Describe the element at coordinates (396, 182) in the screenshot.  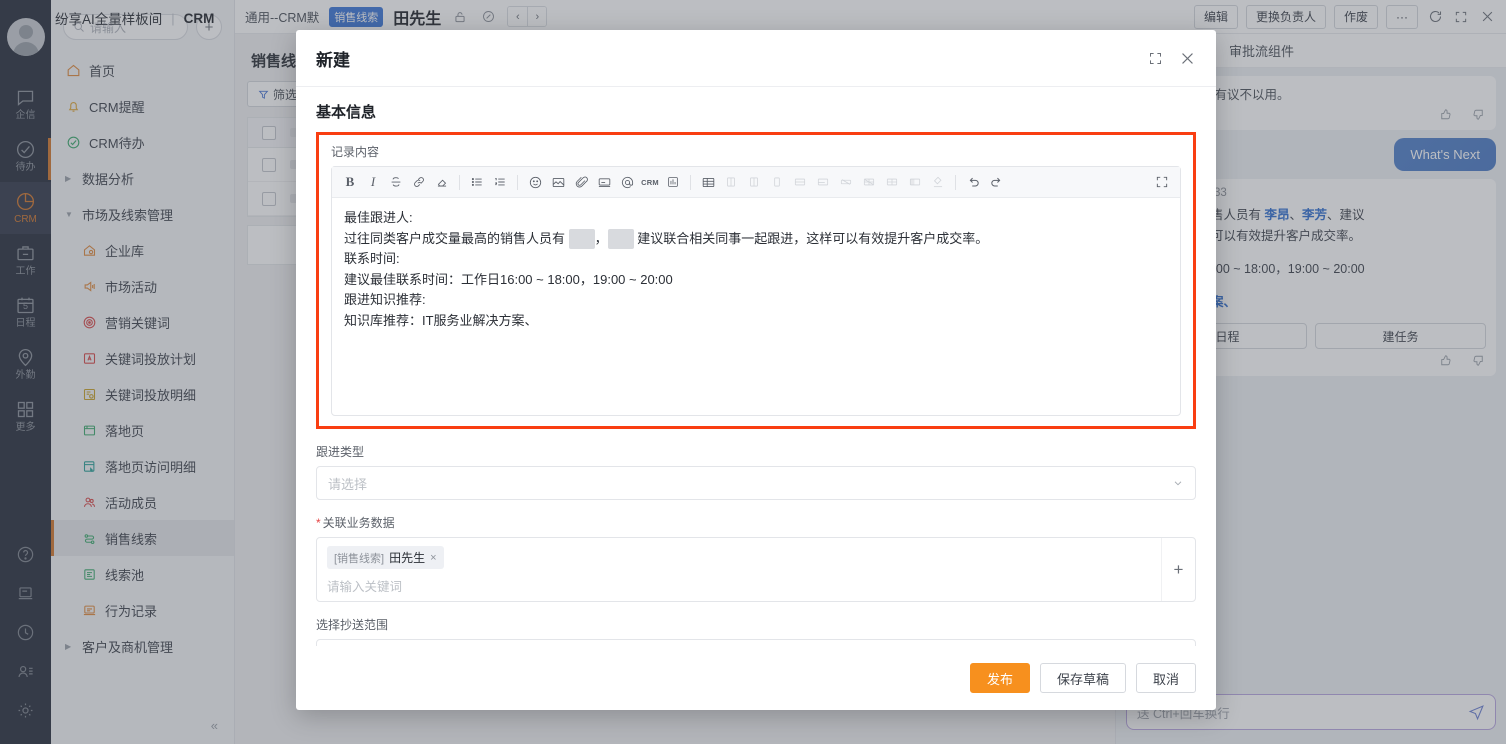
I see `strikethrough-icon` at that location.